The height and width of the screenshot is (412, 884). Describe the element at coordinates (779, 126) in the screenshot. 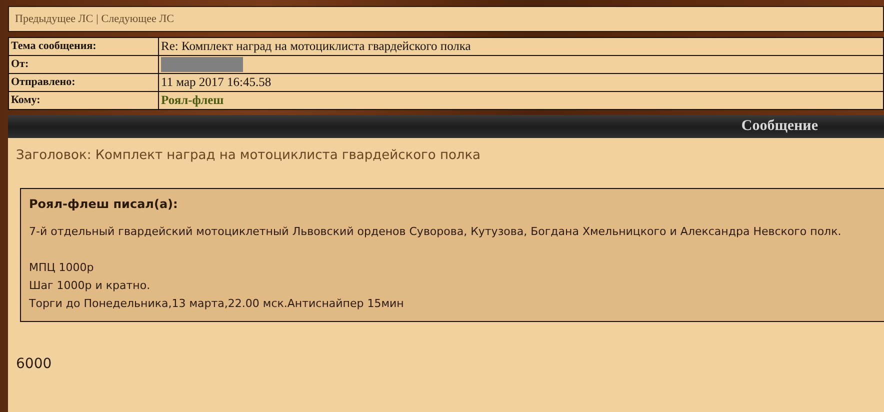

I see `section-title: Сообщение` at that location.